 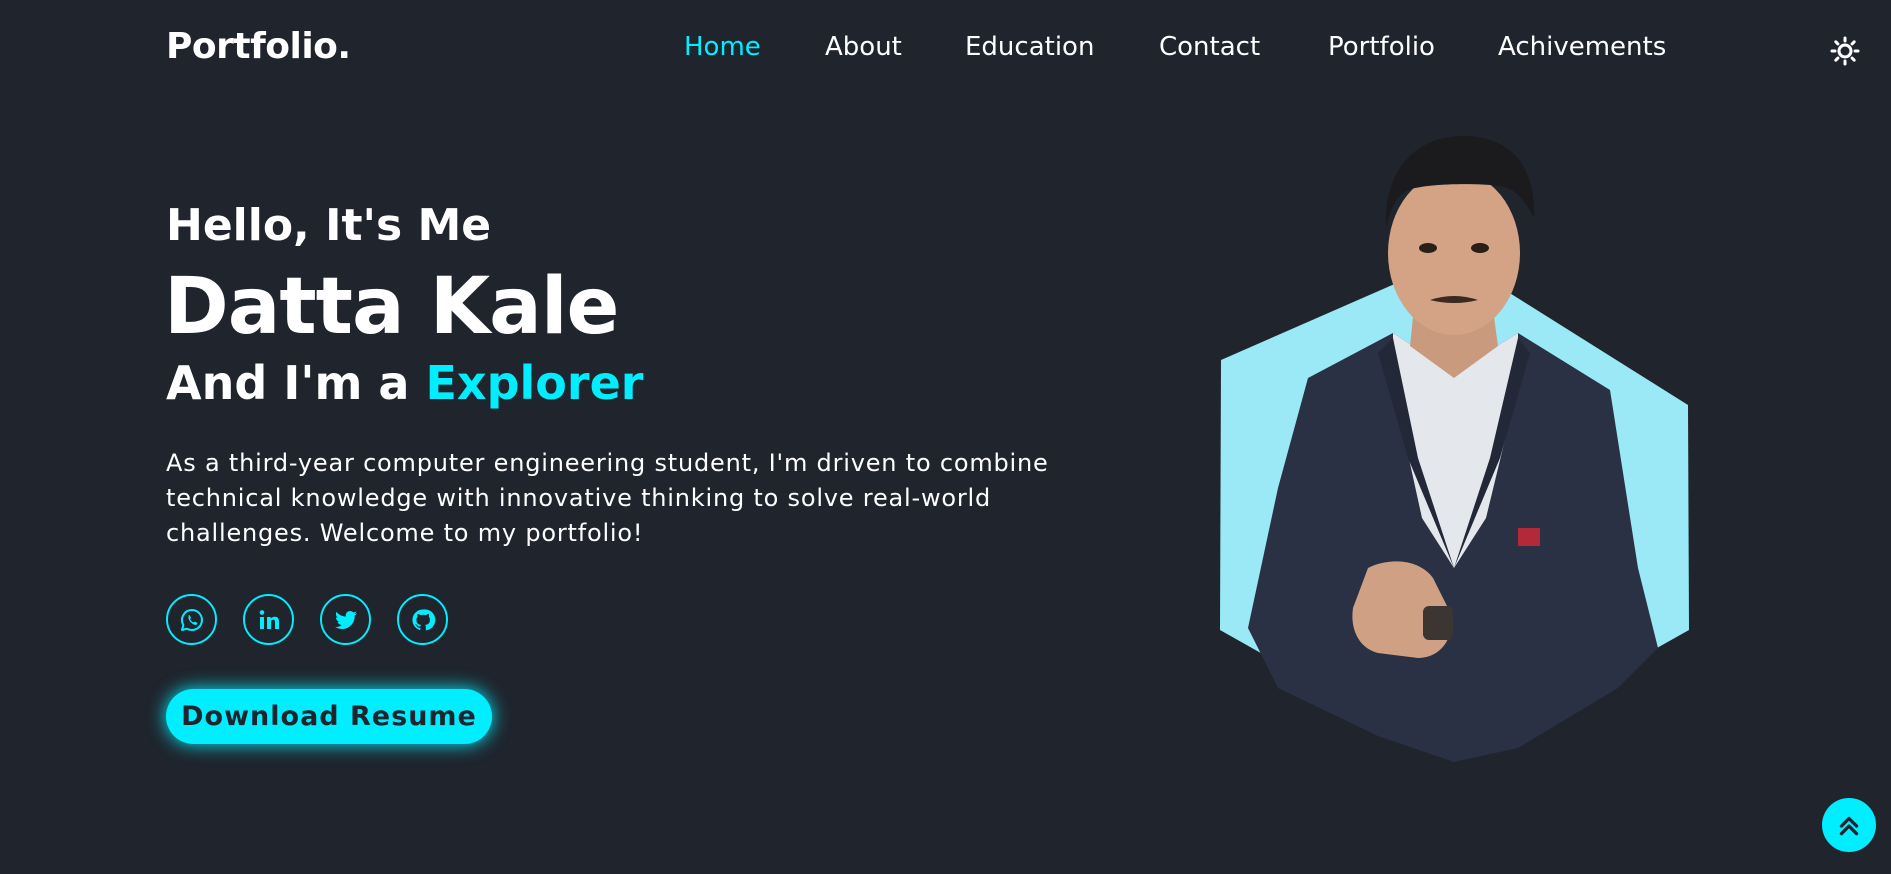 I want to click on sun-icon, so click(x=1845, y=51).